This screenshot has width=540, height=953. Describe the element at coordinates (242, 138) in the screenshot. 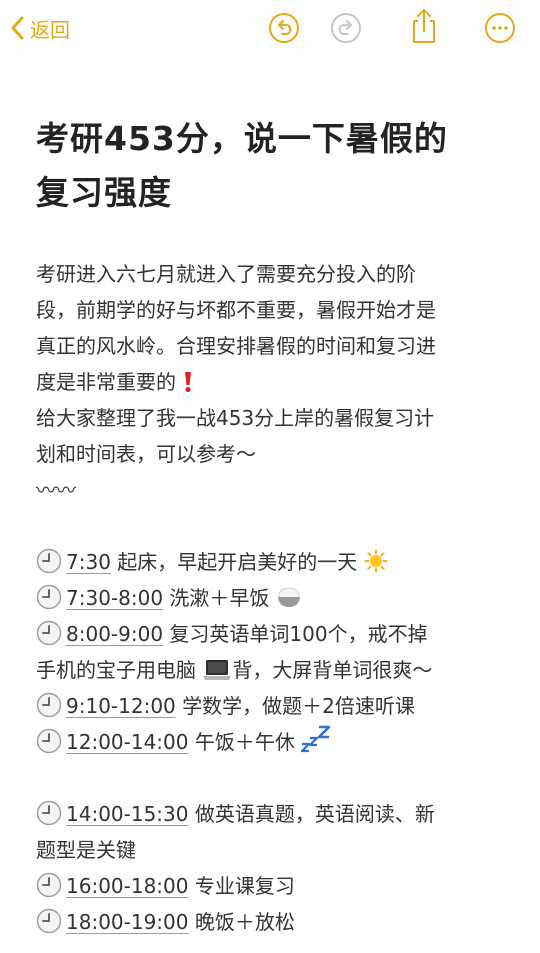

I see `title-line: 考研453分，说一下暑假的` at that location.